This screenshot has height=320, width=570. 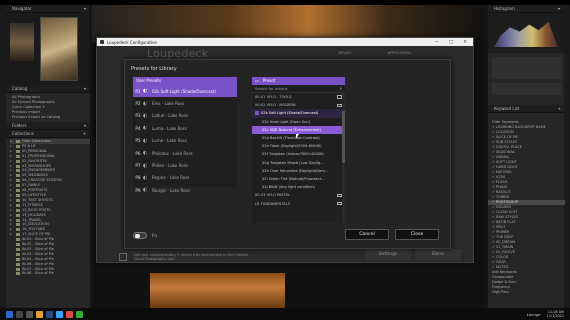 What do you see at coordinates (145, 128) in the screenshot?
I see `preset-icon: ◐` at bounding box center [145, 128].